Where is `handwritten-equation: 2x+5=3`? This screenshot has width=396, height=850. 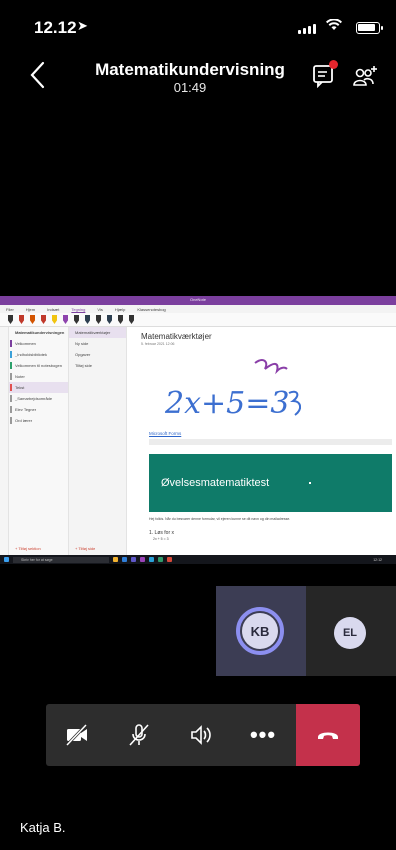 handwritten-equation: 2x+5=3 is located at coordinates (226, 403).